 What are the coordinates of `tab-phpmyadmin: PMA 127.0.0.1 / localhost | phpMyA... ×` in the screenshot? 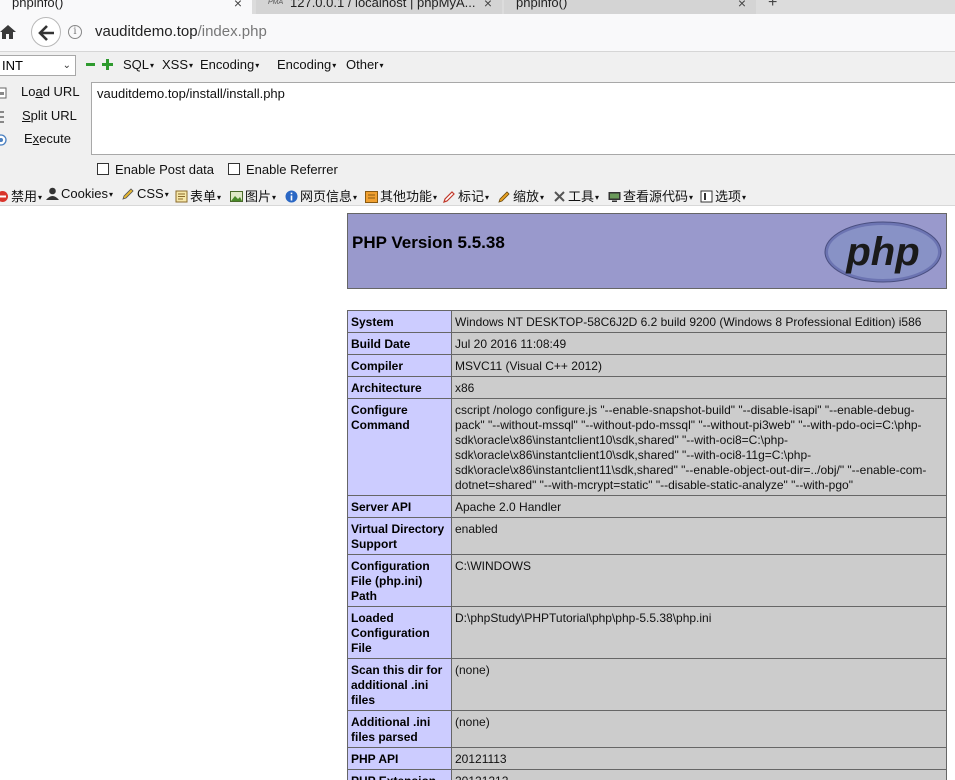 It's located at (379, 7).